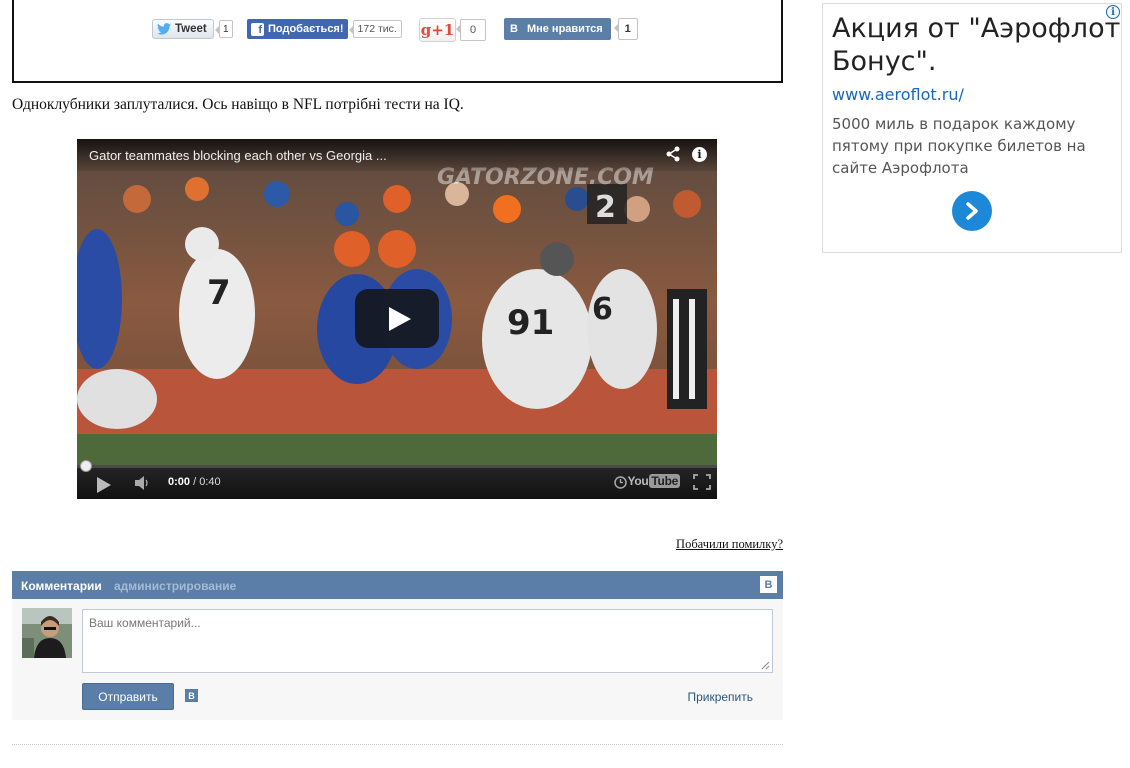 This screenshot has width=1130, height=768. What do you see at coordinates (437, 30) in the screenshot?
I see `gplus-button: g+1` at bounding box center [437, 30].